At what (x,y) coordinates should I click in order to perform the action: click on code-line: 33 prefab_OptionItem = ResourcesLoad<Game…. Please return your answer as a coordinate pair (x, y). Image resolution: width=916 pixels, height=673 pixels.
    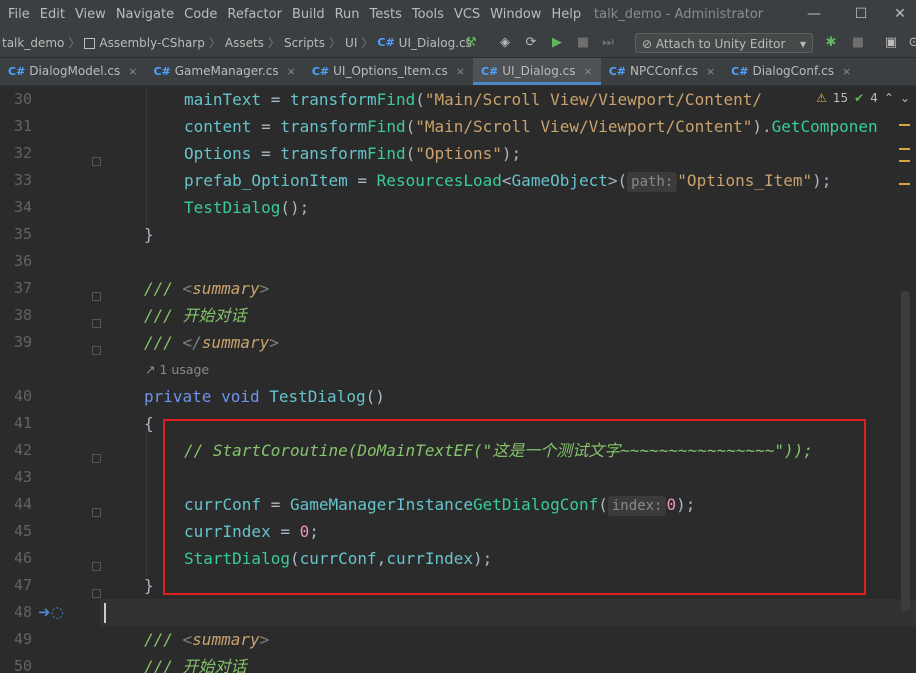
    Looking at the image, I should click on (450, 180).